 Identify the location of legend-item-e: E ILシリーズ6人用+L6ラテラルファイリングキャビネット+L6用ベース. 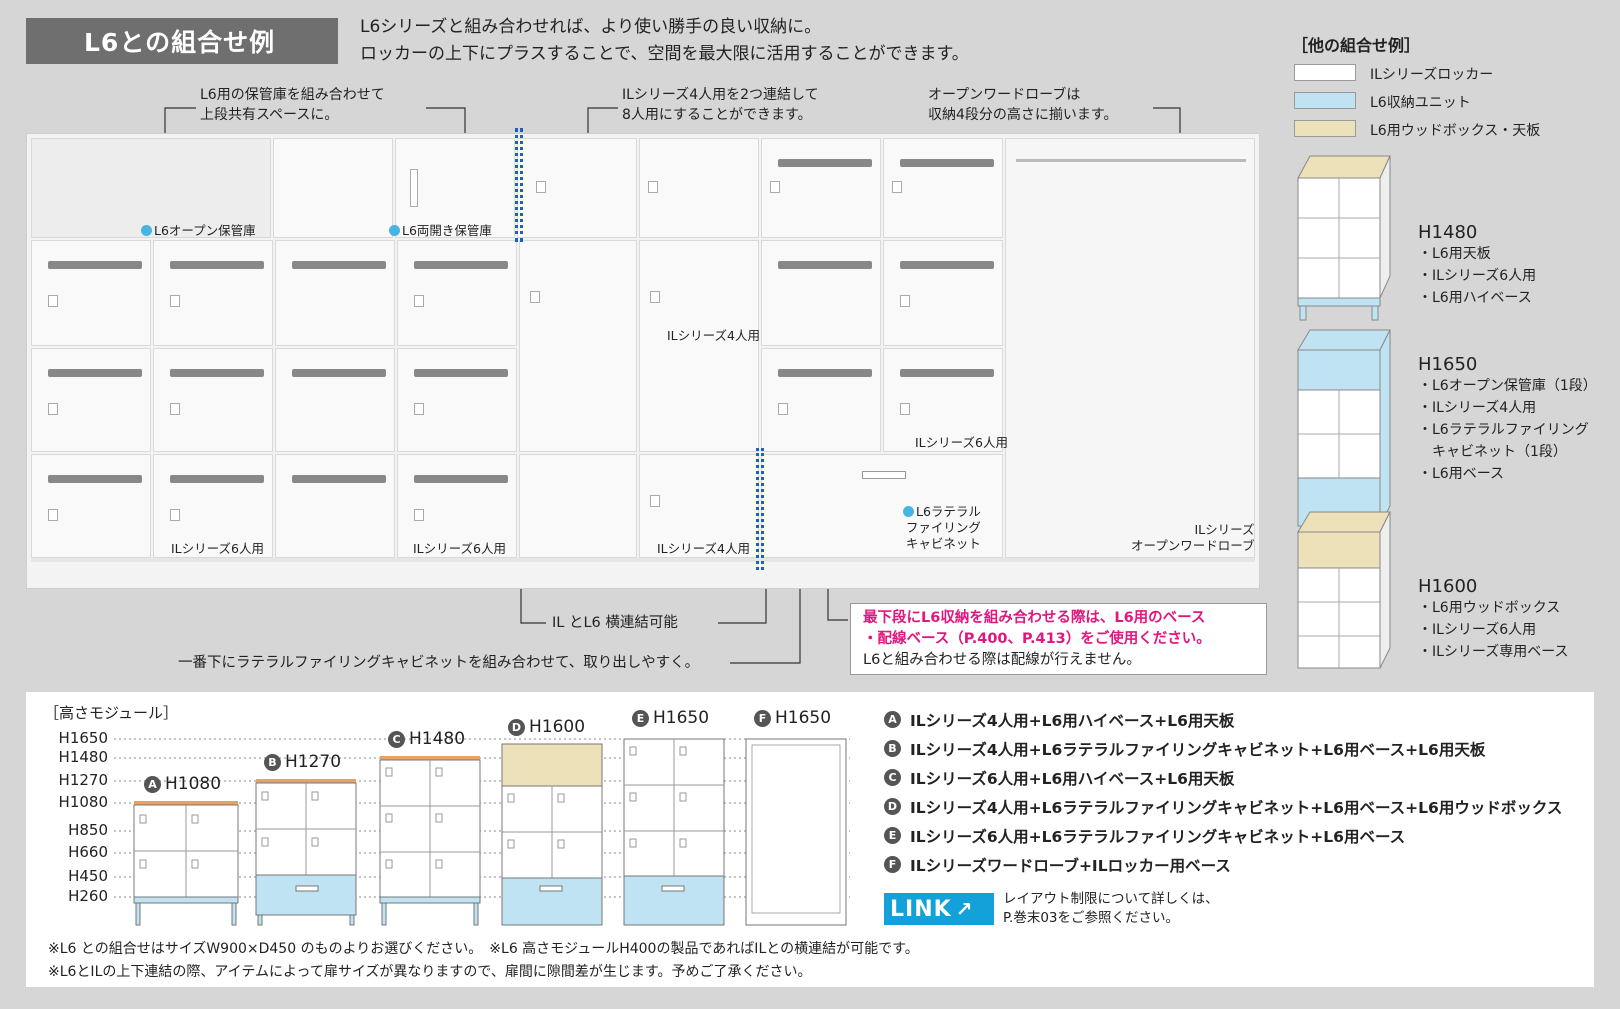
(1223, 835).